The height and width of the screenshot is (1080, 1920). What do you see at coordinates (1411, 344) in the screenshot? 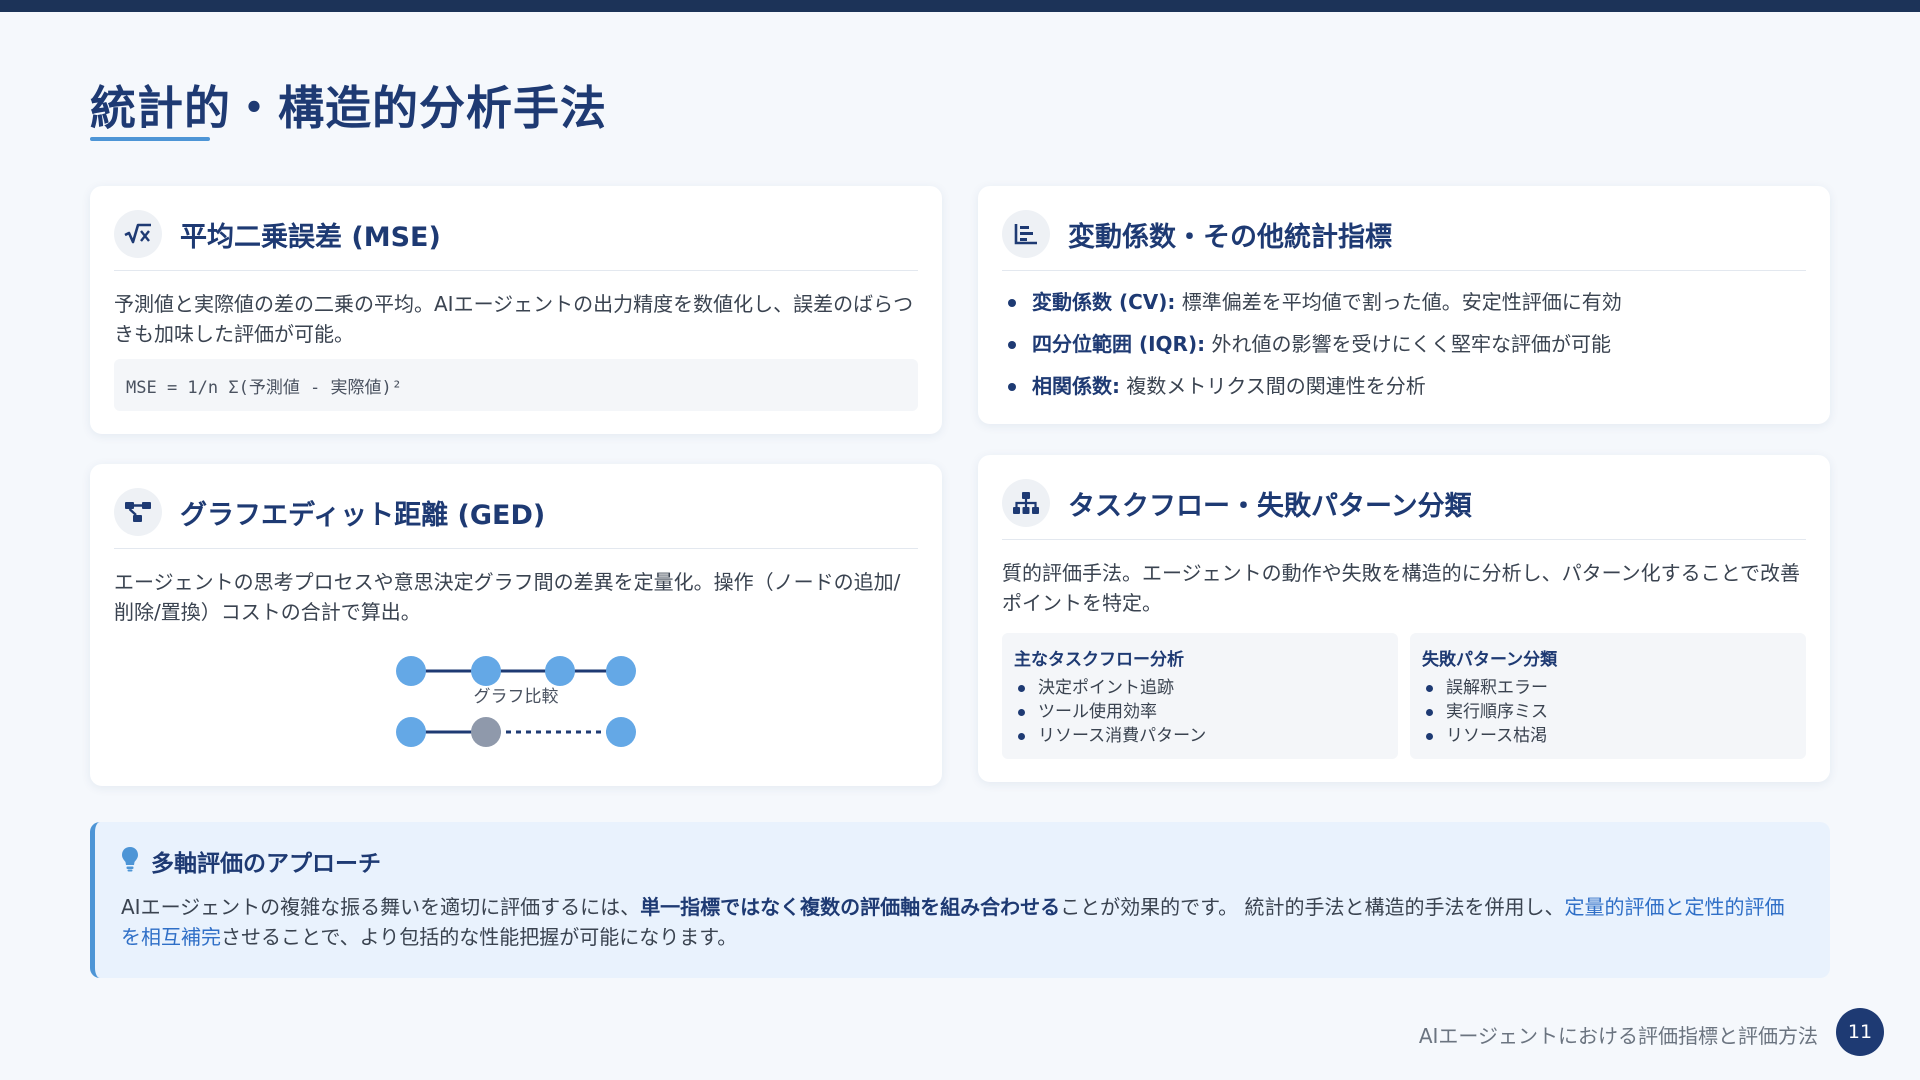
I see `stat-desc: 外れ値の影響を受けにくく堅牢な評価が可能` at bounding box center [1411, 344].